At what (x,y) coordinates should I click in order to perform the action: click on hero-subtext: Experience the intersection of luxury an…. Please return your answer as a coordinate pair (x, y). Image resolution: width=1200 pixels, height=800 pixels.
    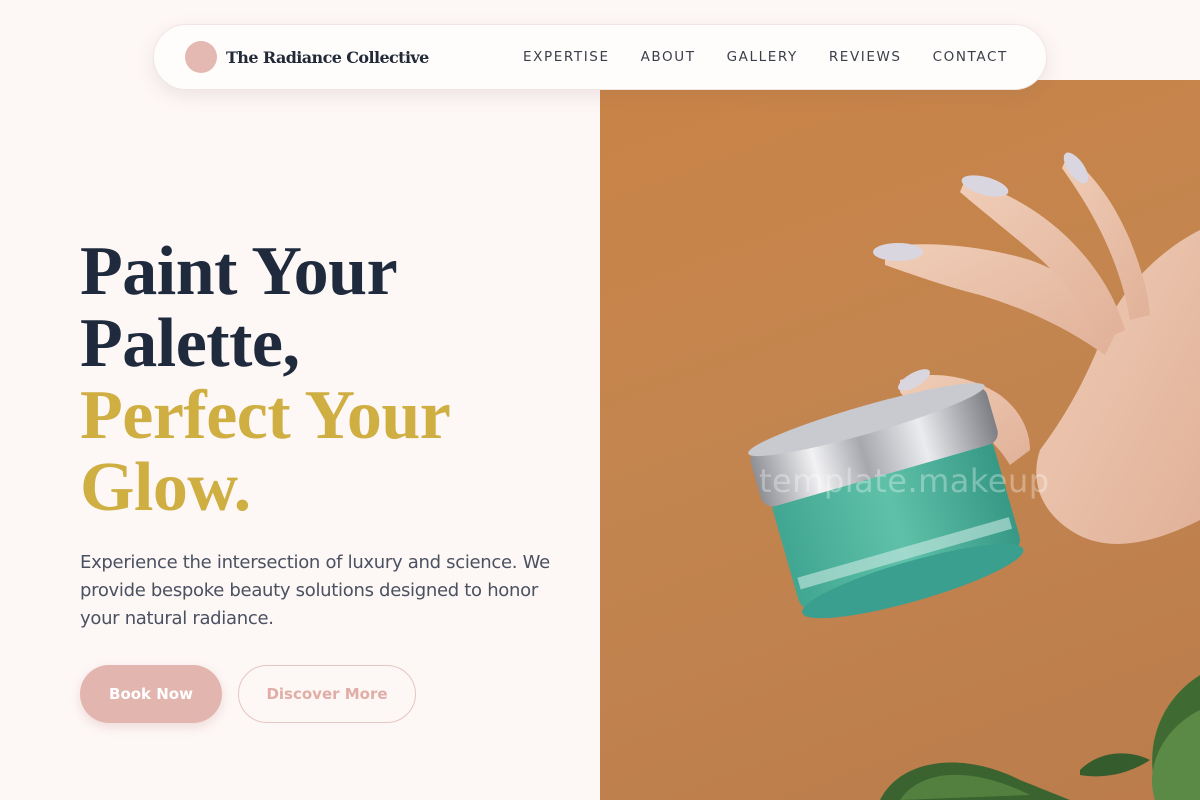
    Looking at the image, I should click on (315, 590).